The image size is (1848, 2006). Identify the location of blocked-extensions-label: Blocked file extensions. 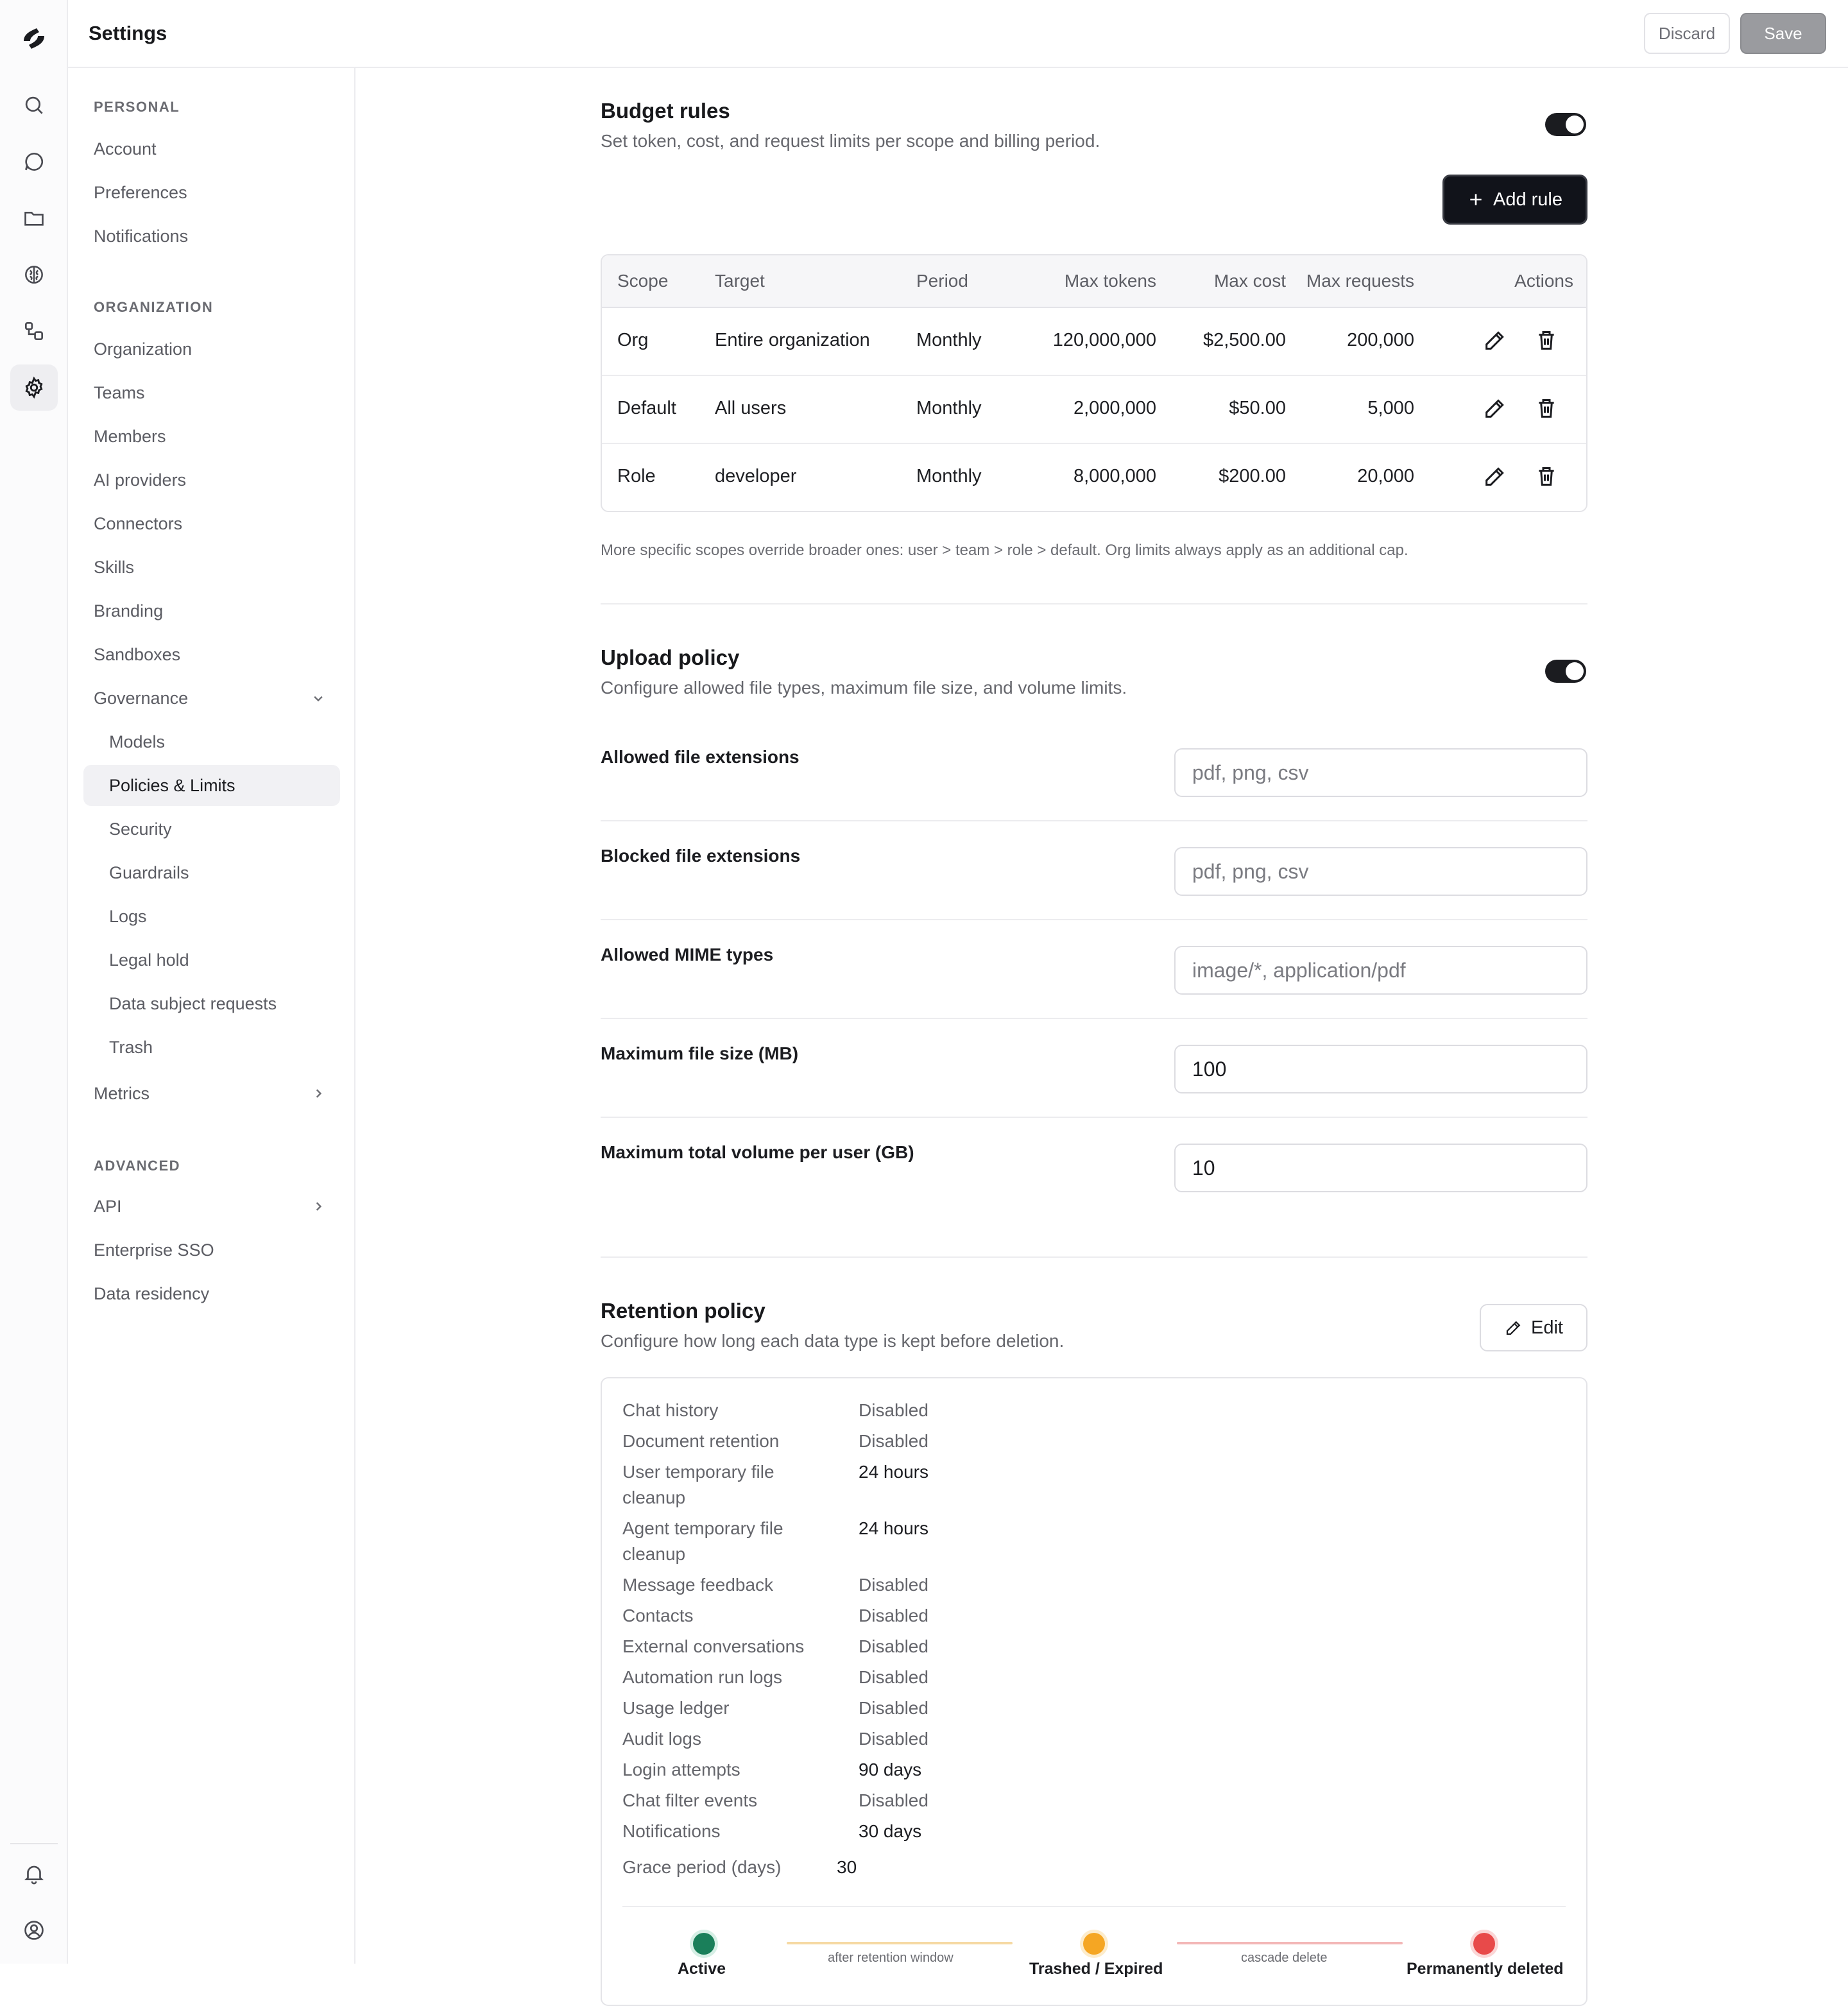
(701, 856).